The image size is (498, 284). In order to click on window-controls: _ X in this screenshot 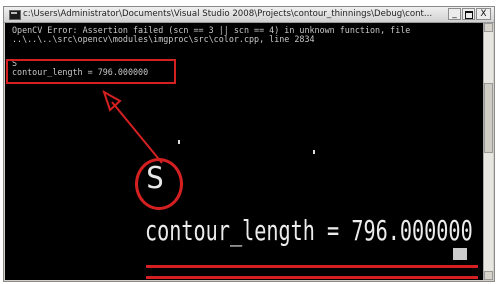, I will do `click(469, 14)`.